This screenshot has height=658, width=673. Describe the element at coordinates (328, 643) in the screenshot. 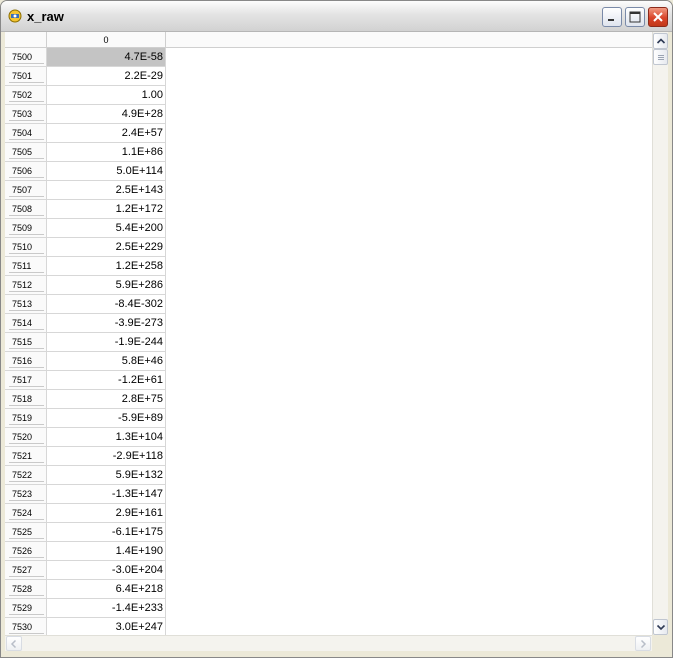

I see `horizontal-scrollbar` at that location.